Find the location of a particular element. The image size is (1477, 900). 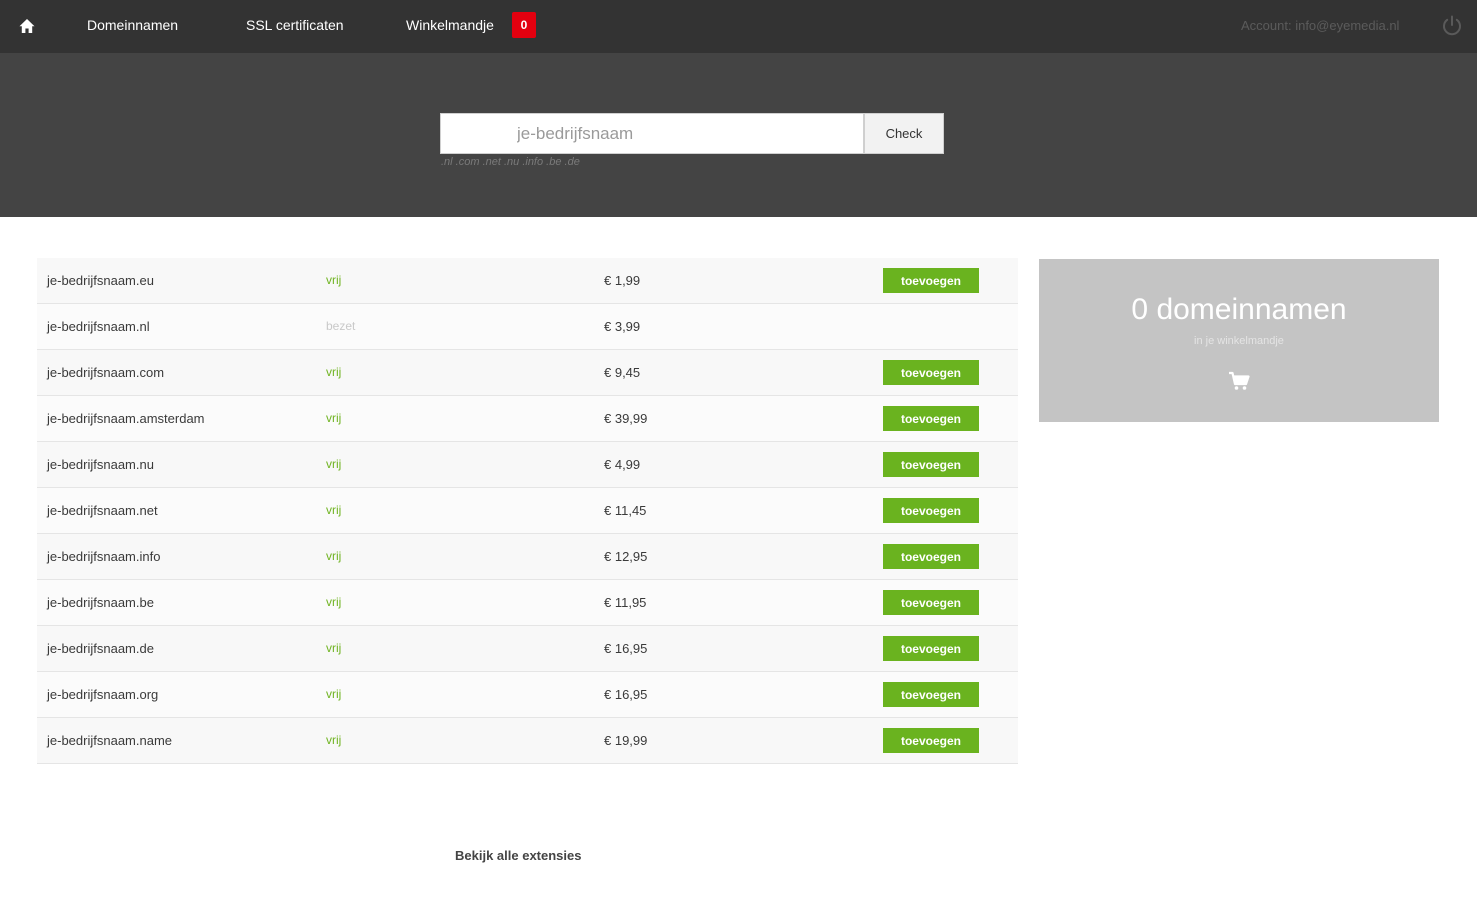

domain-price: € 9,45 is located at coordinates (622, 372).